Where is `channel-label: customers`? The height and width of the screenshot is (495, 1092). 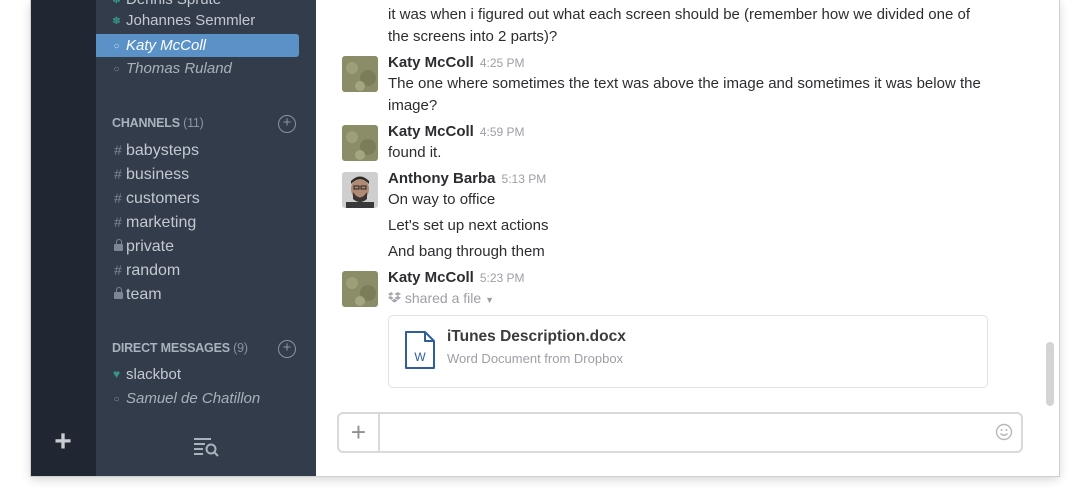
channel-label: customers is located at coordinates (163, 198).